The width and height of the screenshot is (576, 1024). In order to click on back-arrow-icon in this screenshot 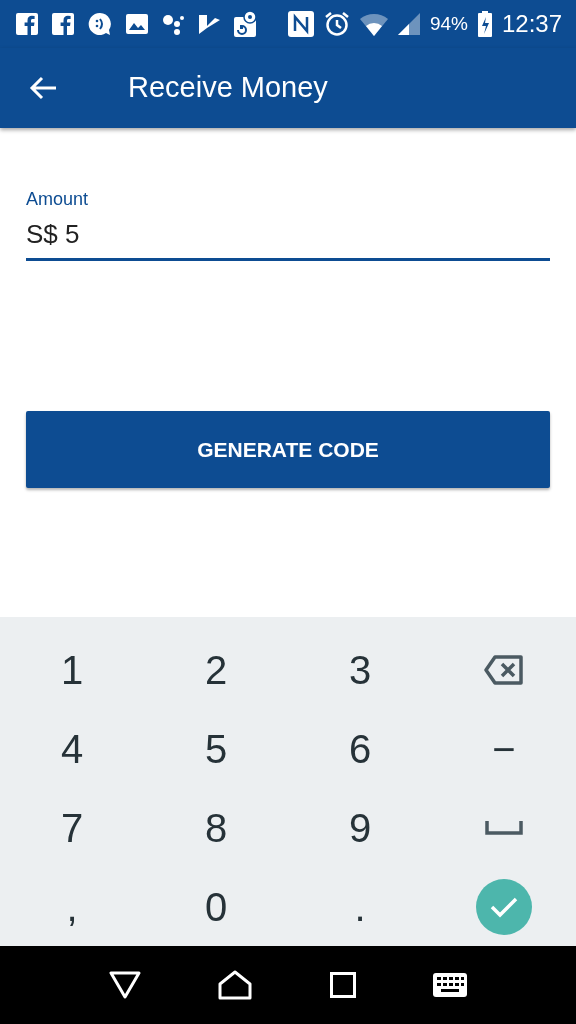, I will do `click(43, 88)`.